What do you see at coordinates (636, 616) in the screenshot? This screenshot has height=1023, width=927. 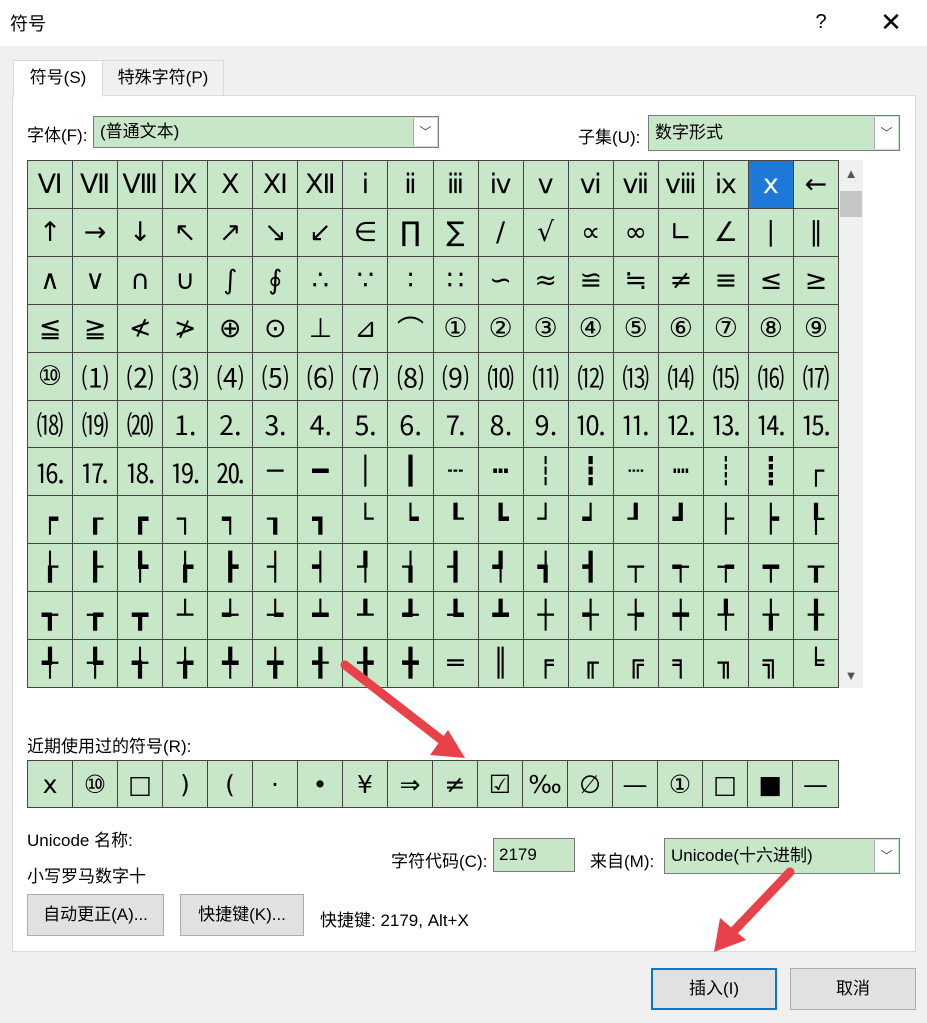 I see `symbol-cell: ┾` at bounding box center [636, 616].